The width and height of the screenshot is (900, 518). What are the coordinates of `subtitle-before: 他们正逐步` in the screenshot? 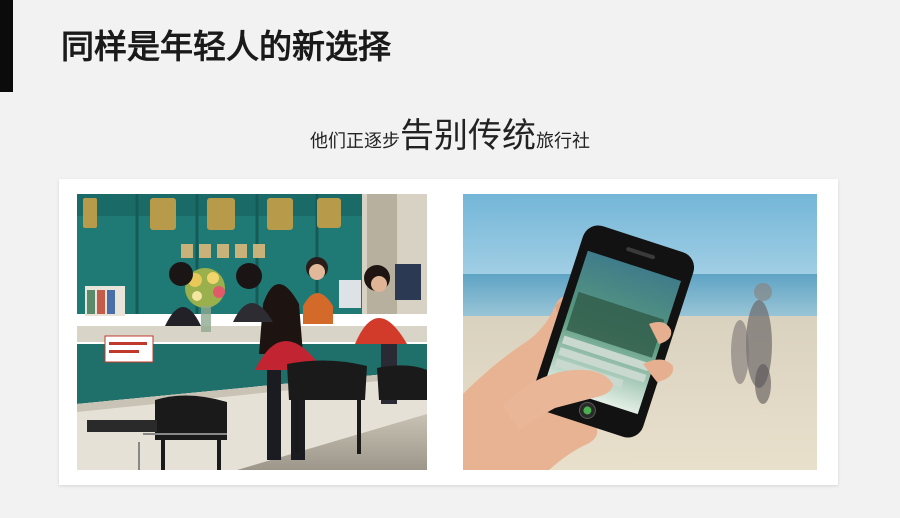 It's located at (355, 141).